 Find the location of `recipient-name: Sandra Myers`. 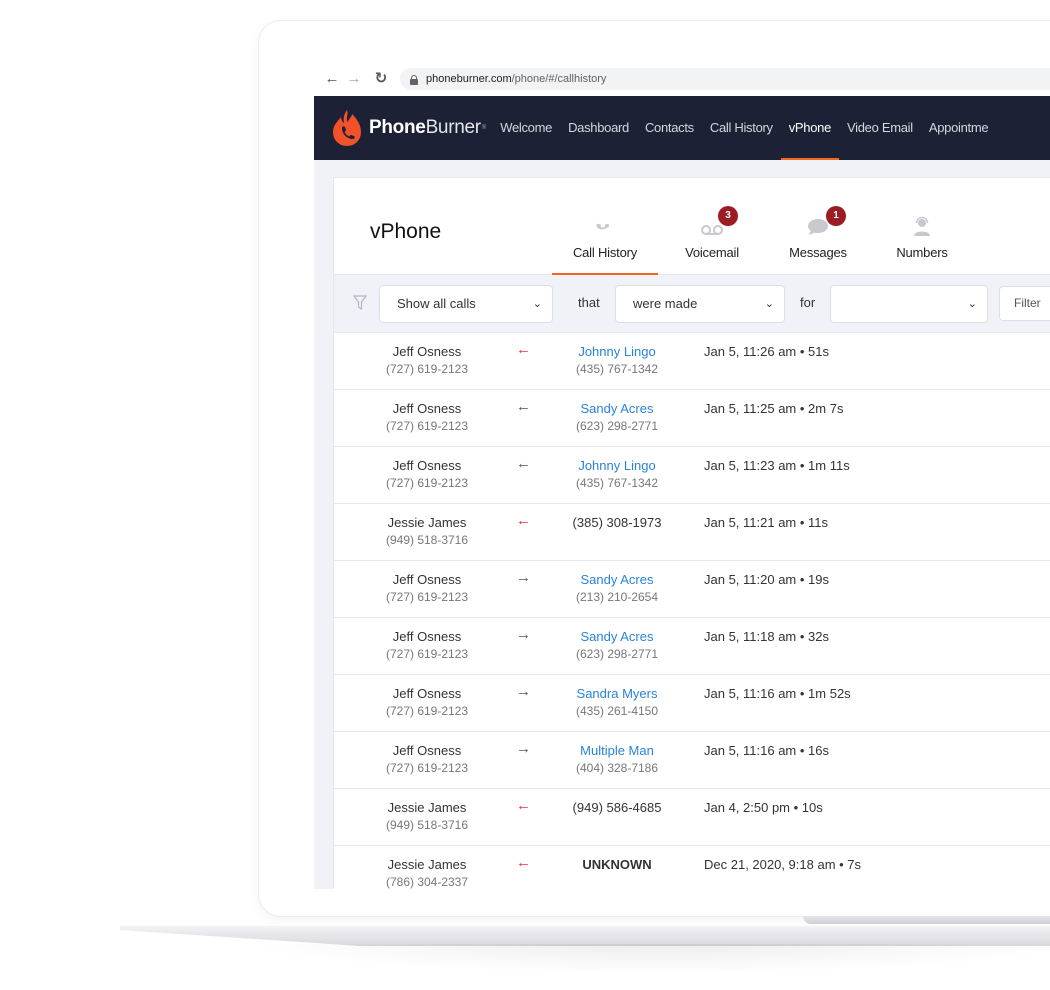

recipient-name: Sandra Myers is located at coordinates (617, 693).